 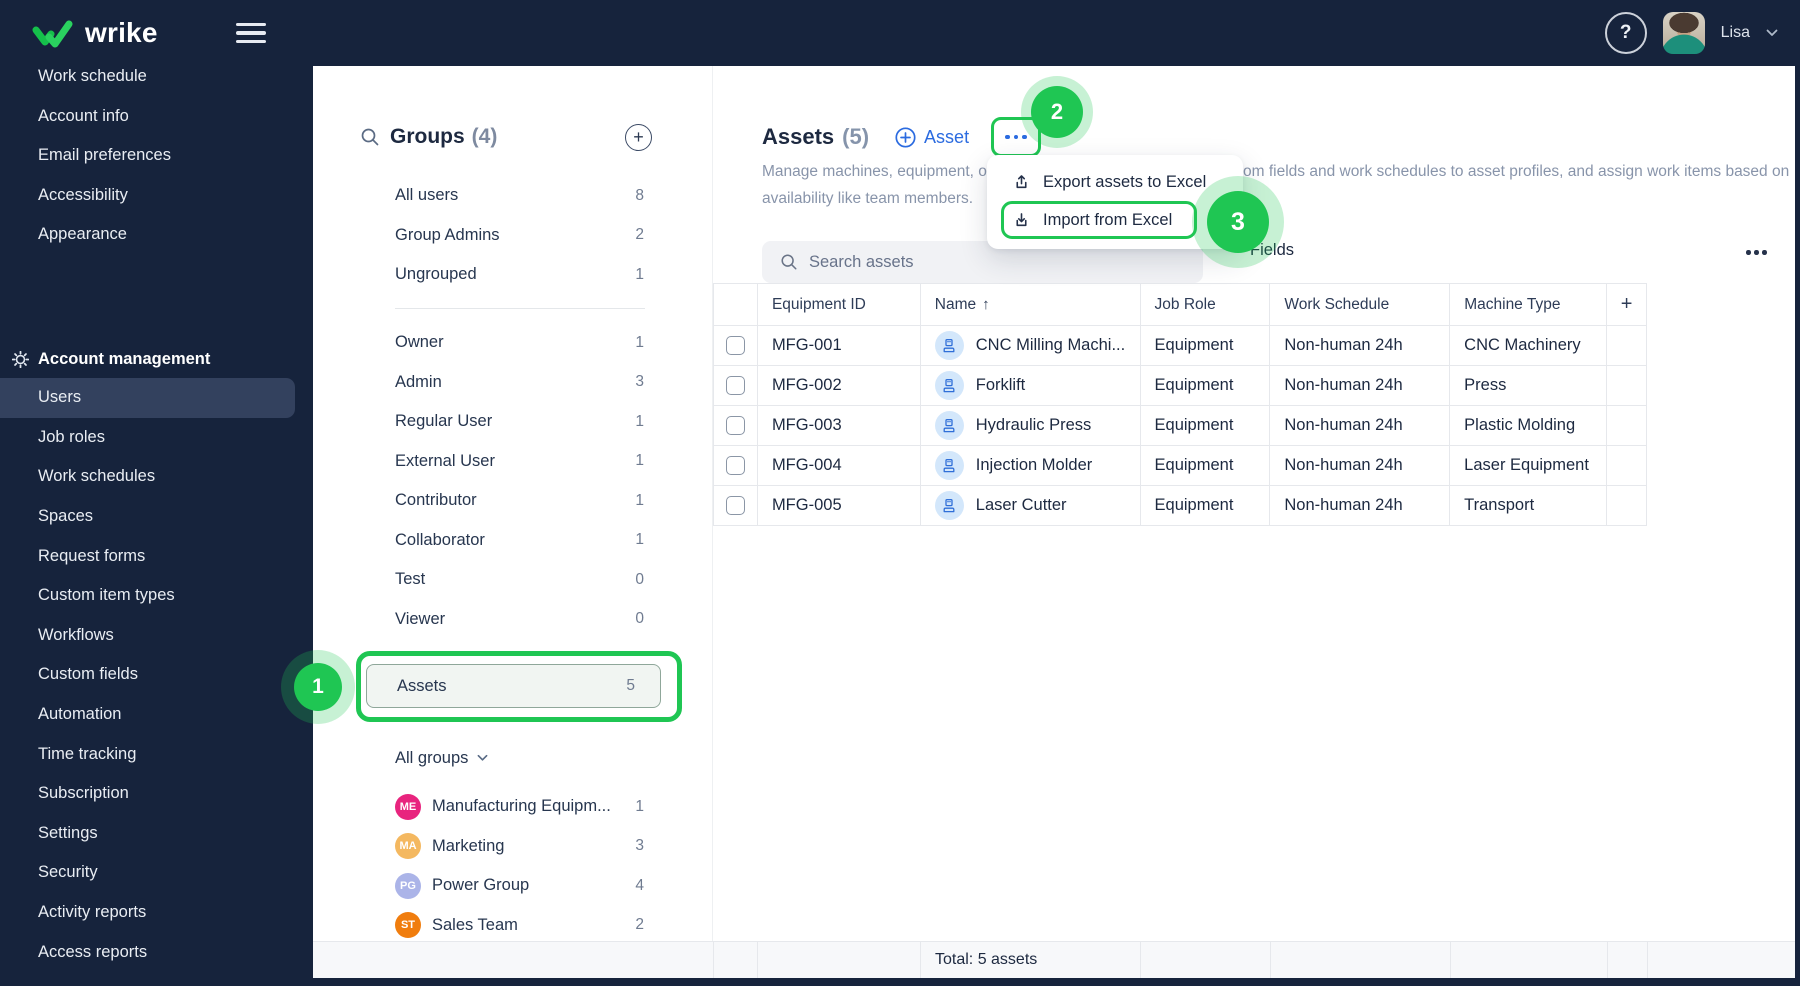 What do you see at coordinates (156, 754) in the screenshot?
I see `sidebar-item-time-tracking: Time tracking` at bounding box center [156, 754].